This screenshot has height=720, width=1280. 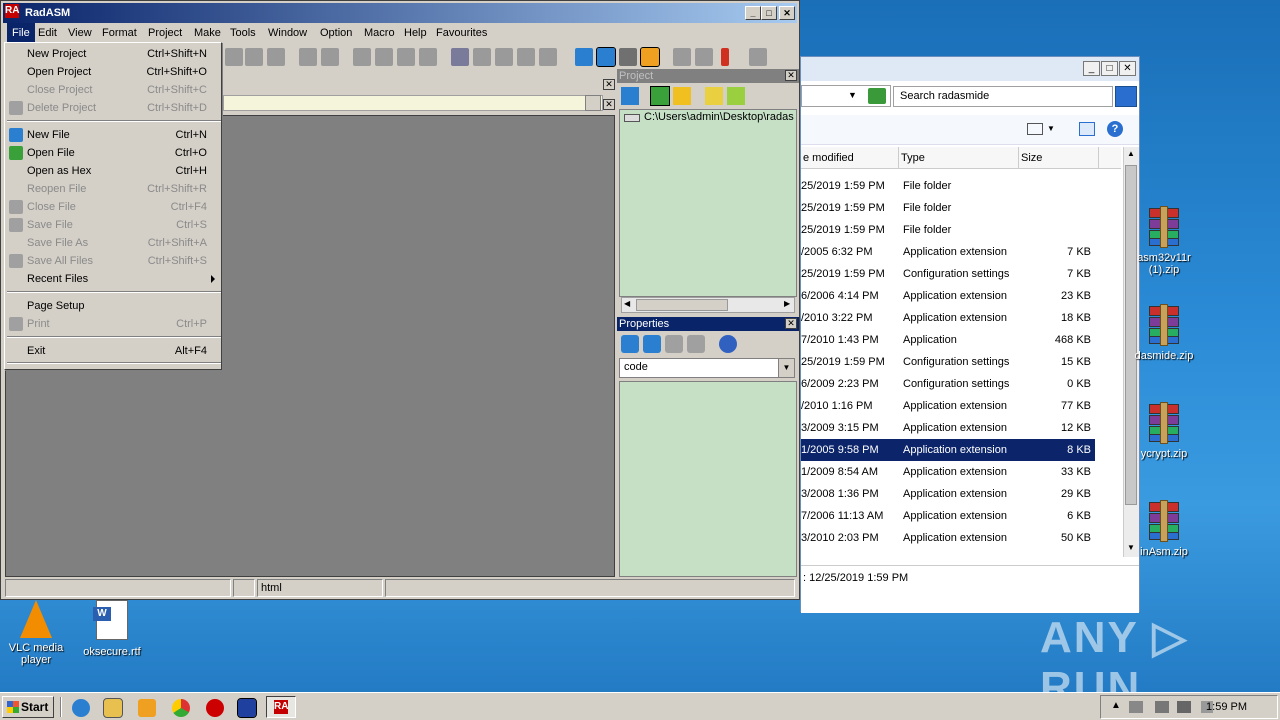 I want to click on menu-macro: Macro, so click(x=379, y=33).